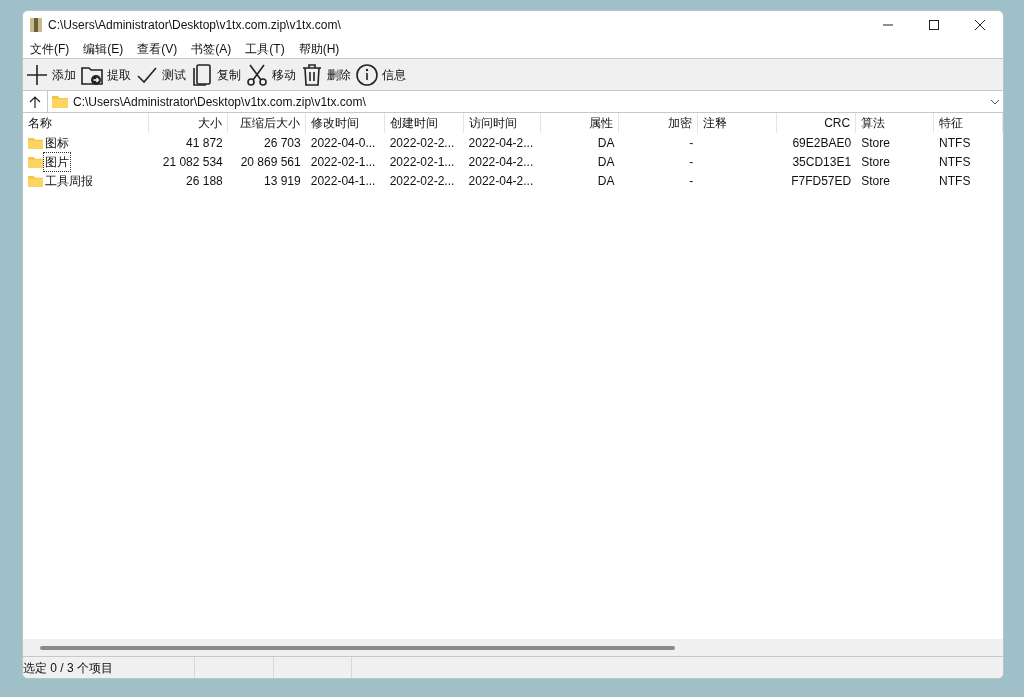 This screenshot has height=697, width=1024. I want to click on info-icon, so click(367, 74).